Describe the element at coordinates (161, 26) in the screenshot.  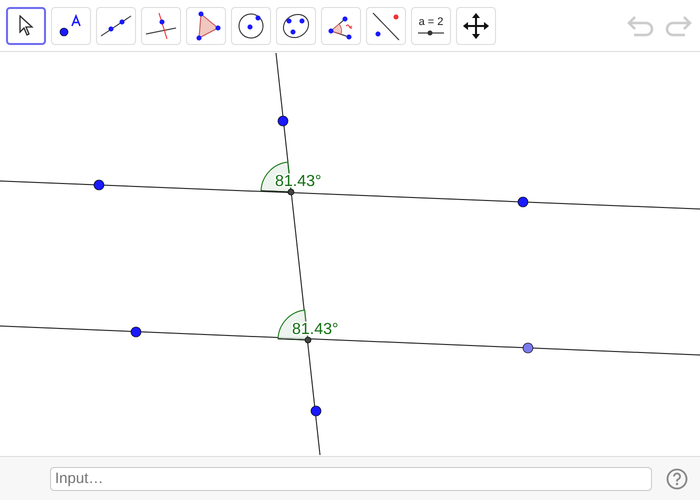
I see `perpendicular-line-icon` at that location.